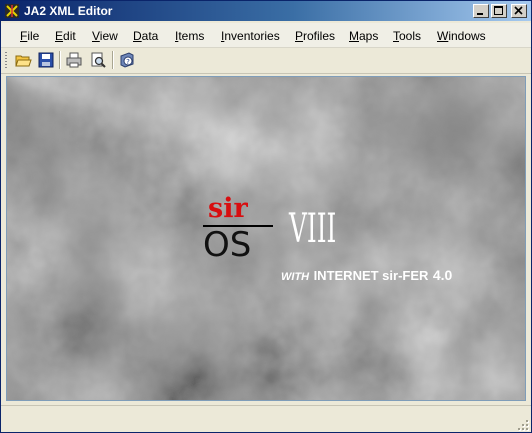 Image resolution: width=532 pixels, height=433 pixels. Describe the element at coordinates (467, 36) in the screenshot. I see `menu-windows-rest: indows` at that location.